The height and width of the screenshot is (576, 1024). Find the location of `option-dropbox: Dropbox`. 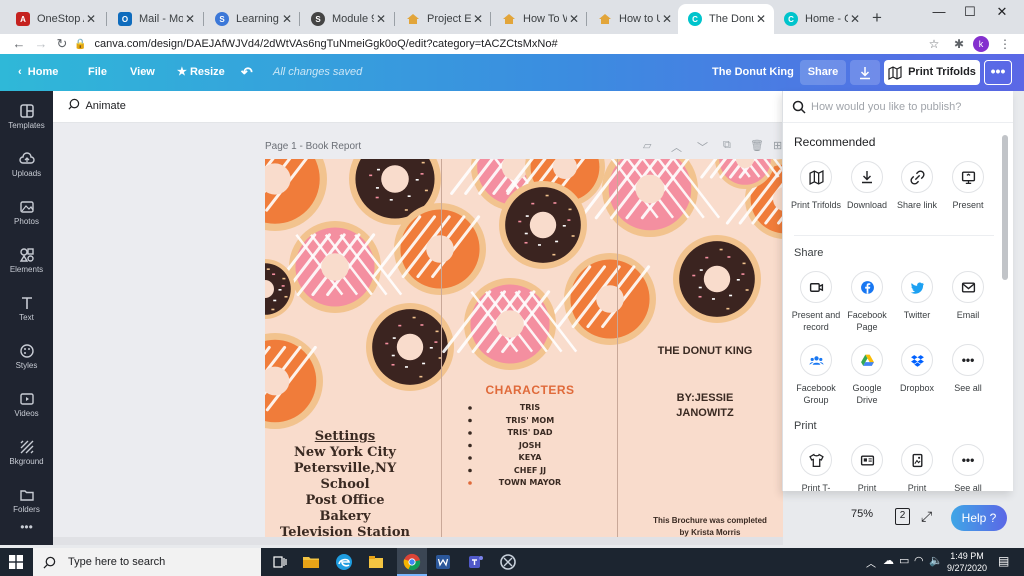

option-dropbox: Dropbox is located at coordinates (917, 369).